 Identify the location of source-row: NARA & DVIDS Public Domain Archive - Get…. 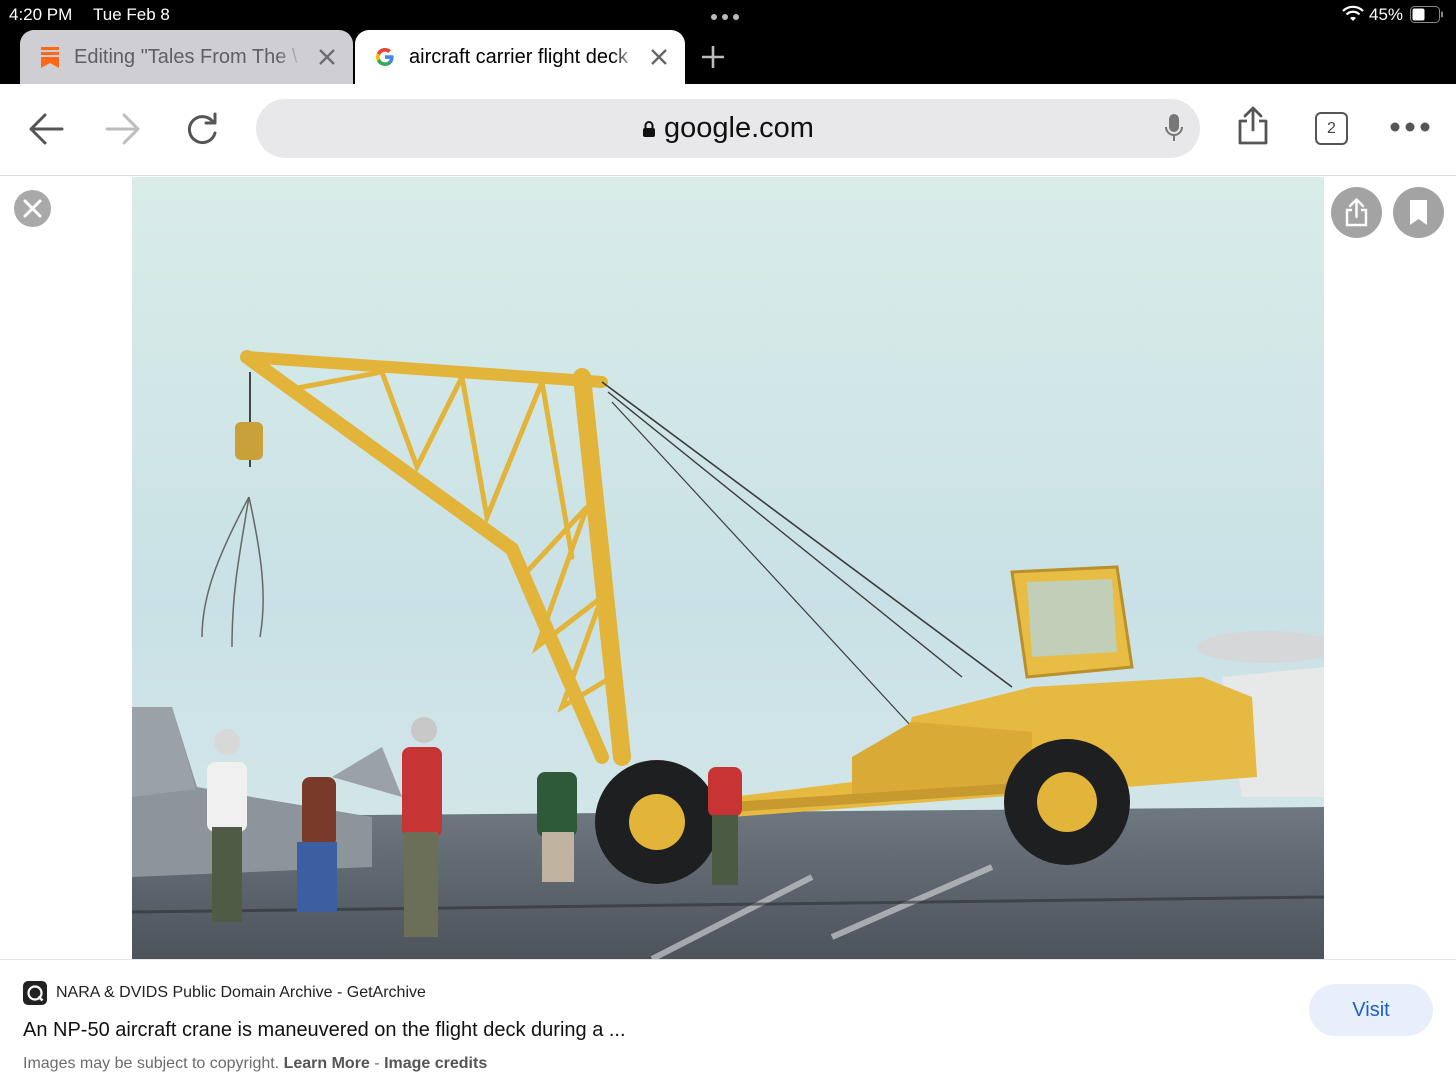
(224, 993).